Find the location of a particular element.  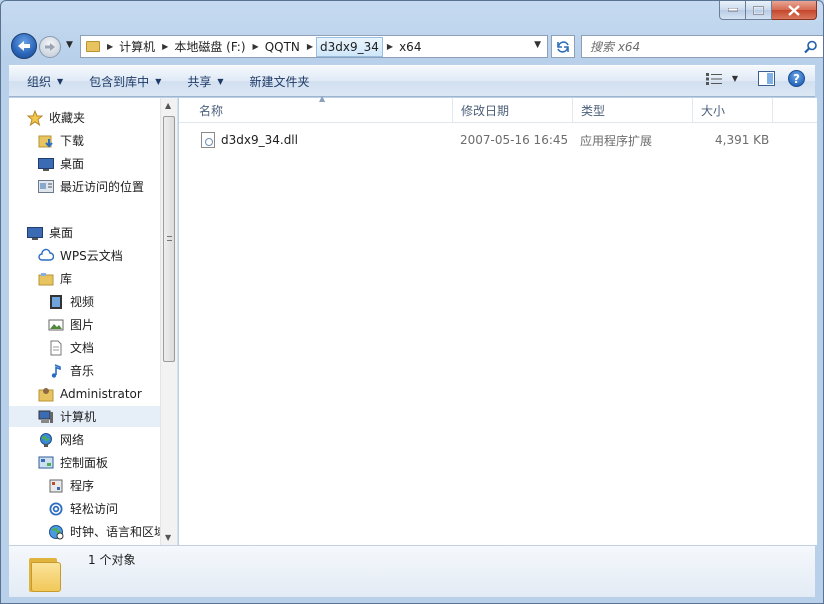

sidebar-item-label: 轻松访问 is located at coordinates (94, 509).